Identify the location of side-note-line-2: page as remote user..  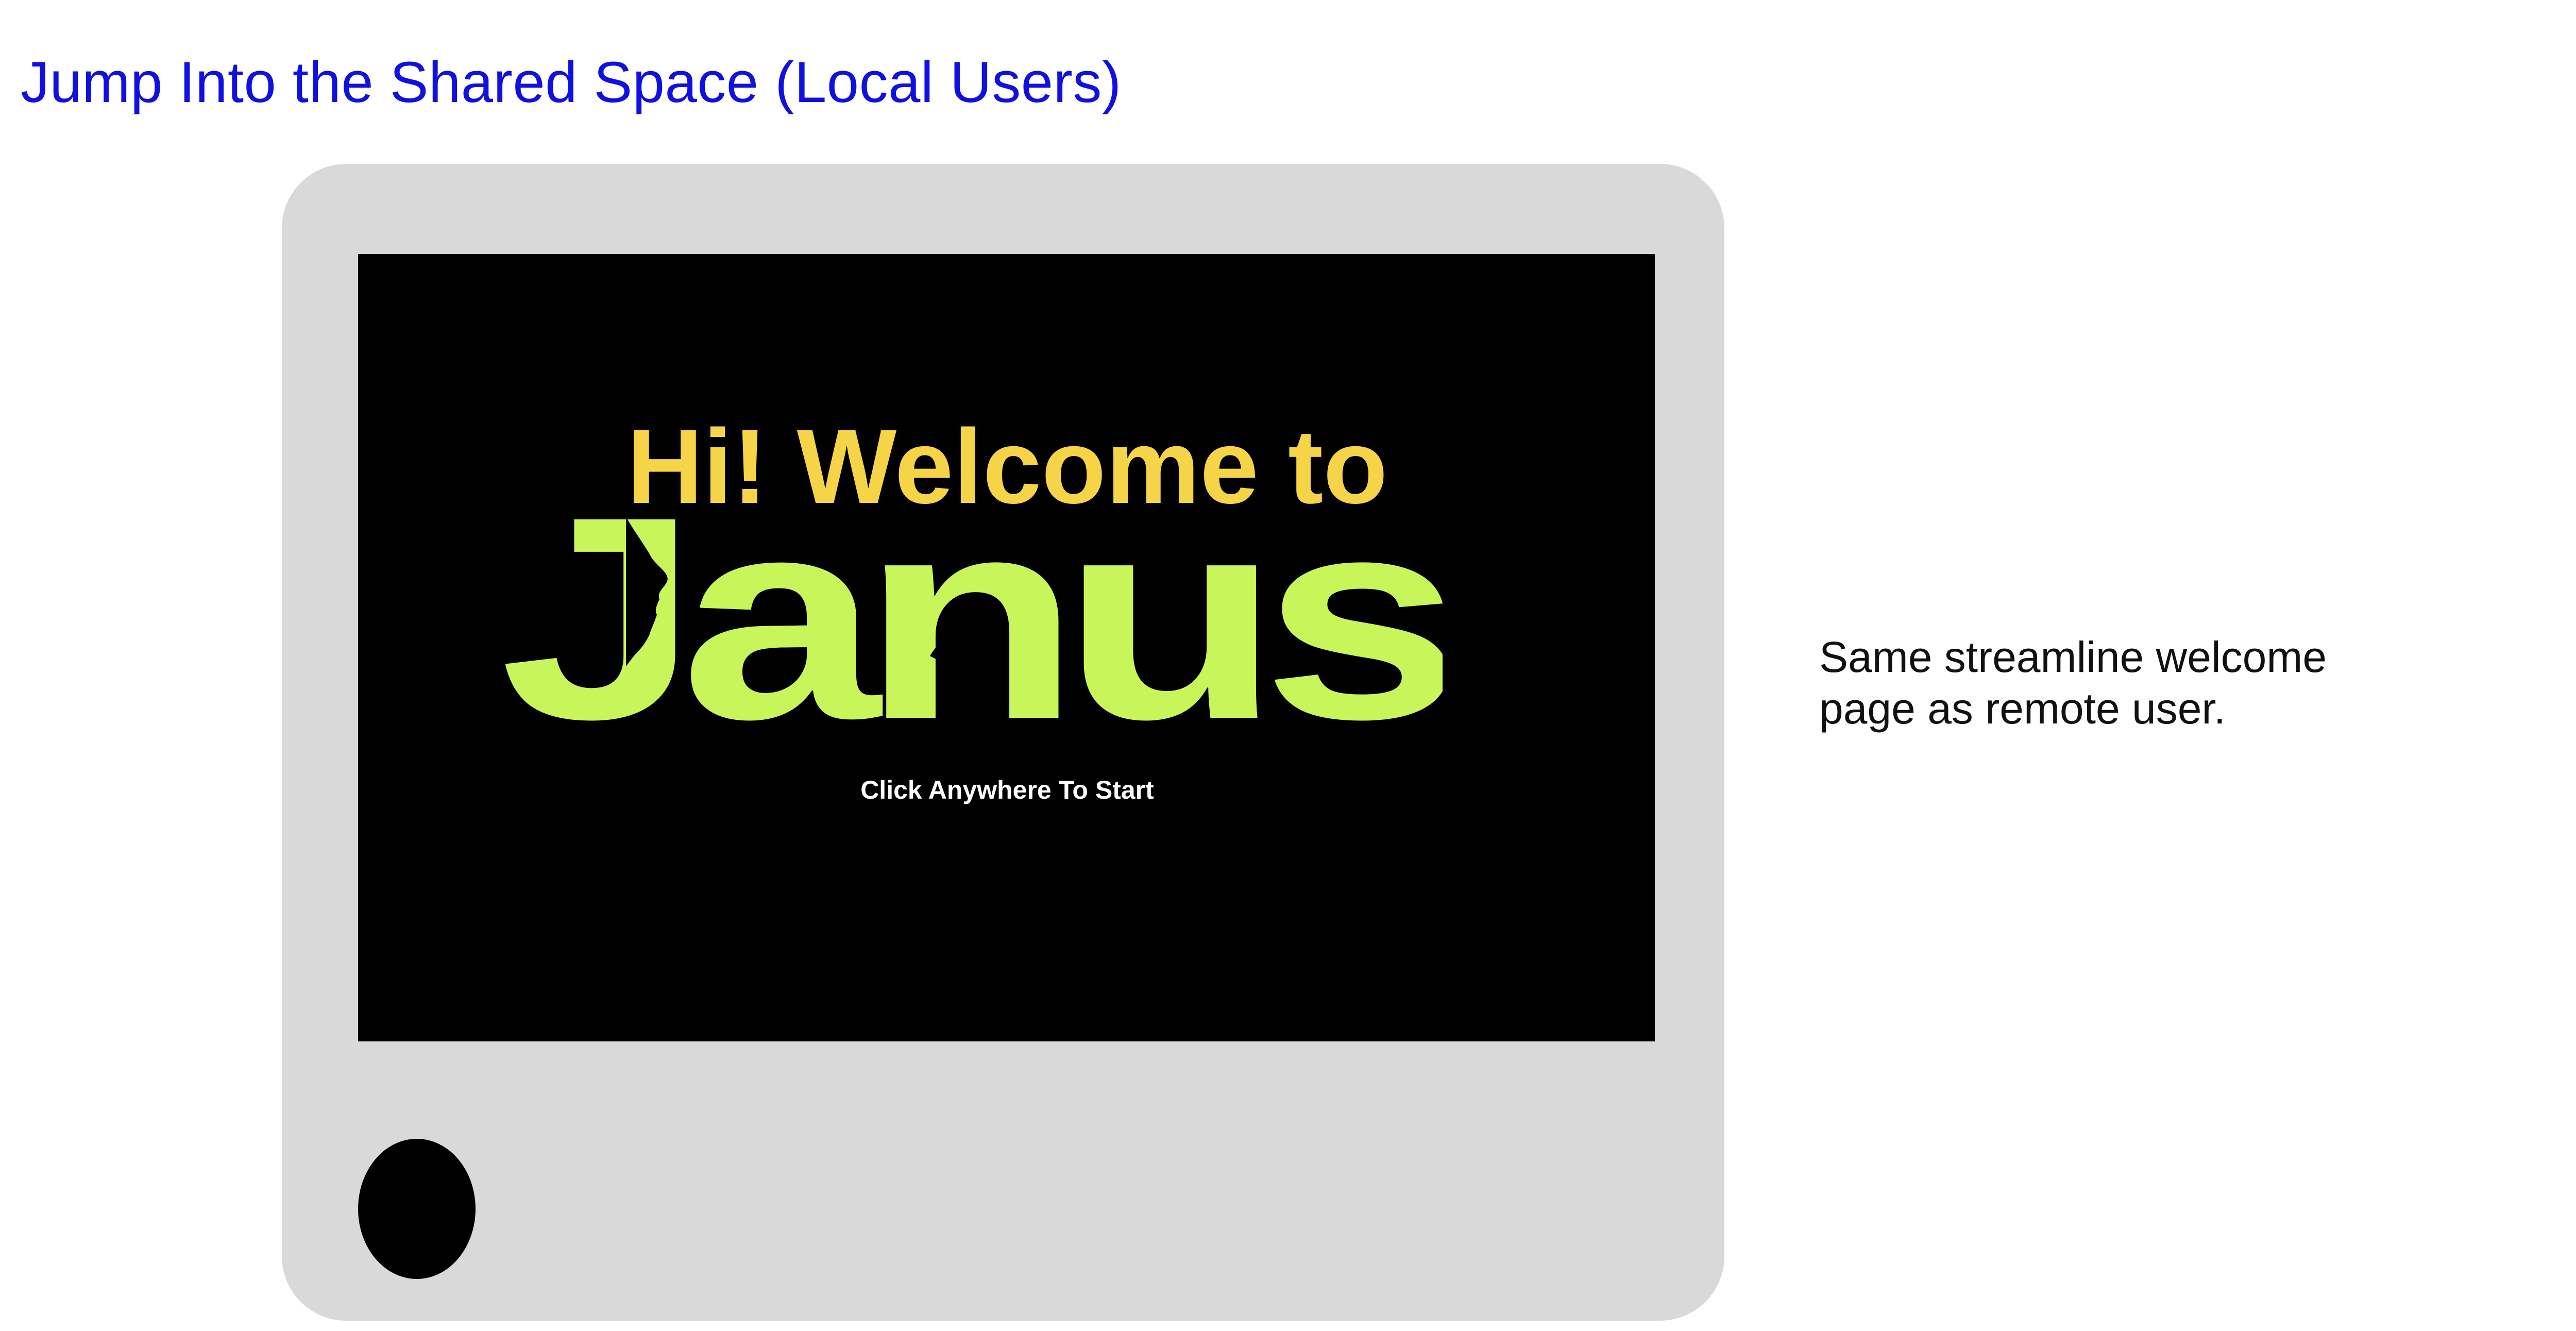
(2022, 708).